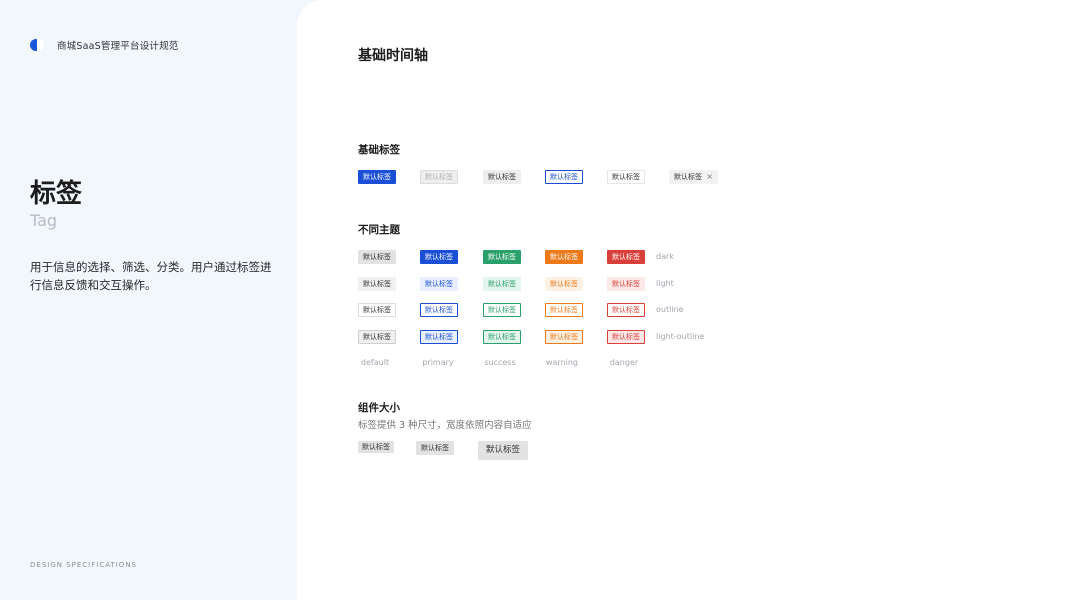  What do you see at coordinates (564, 284) in the screenshot?
I see `tag-light-warning: 默认标签` at bounding box center [564, 284].